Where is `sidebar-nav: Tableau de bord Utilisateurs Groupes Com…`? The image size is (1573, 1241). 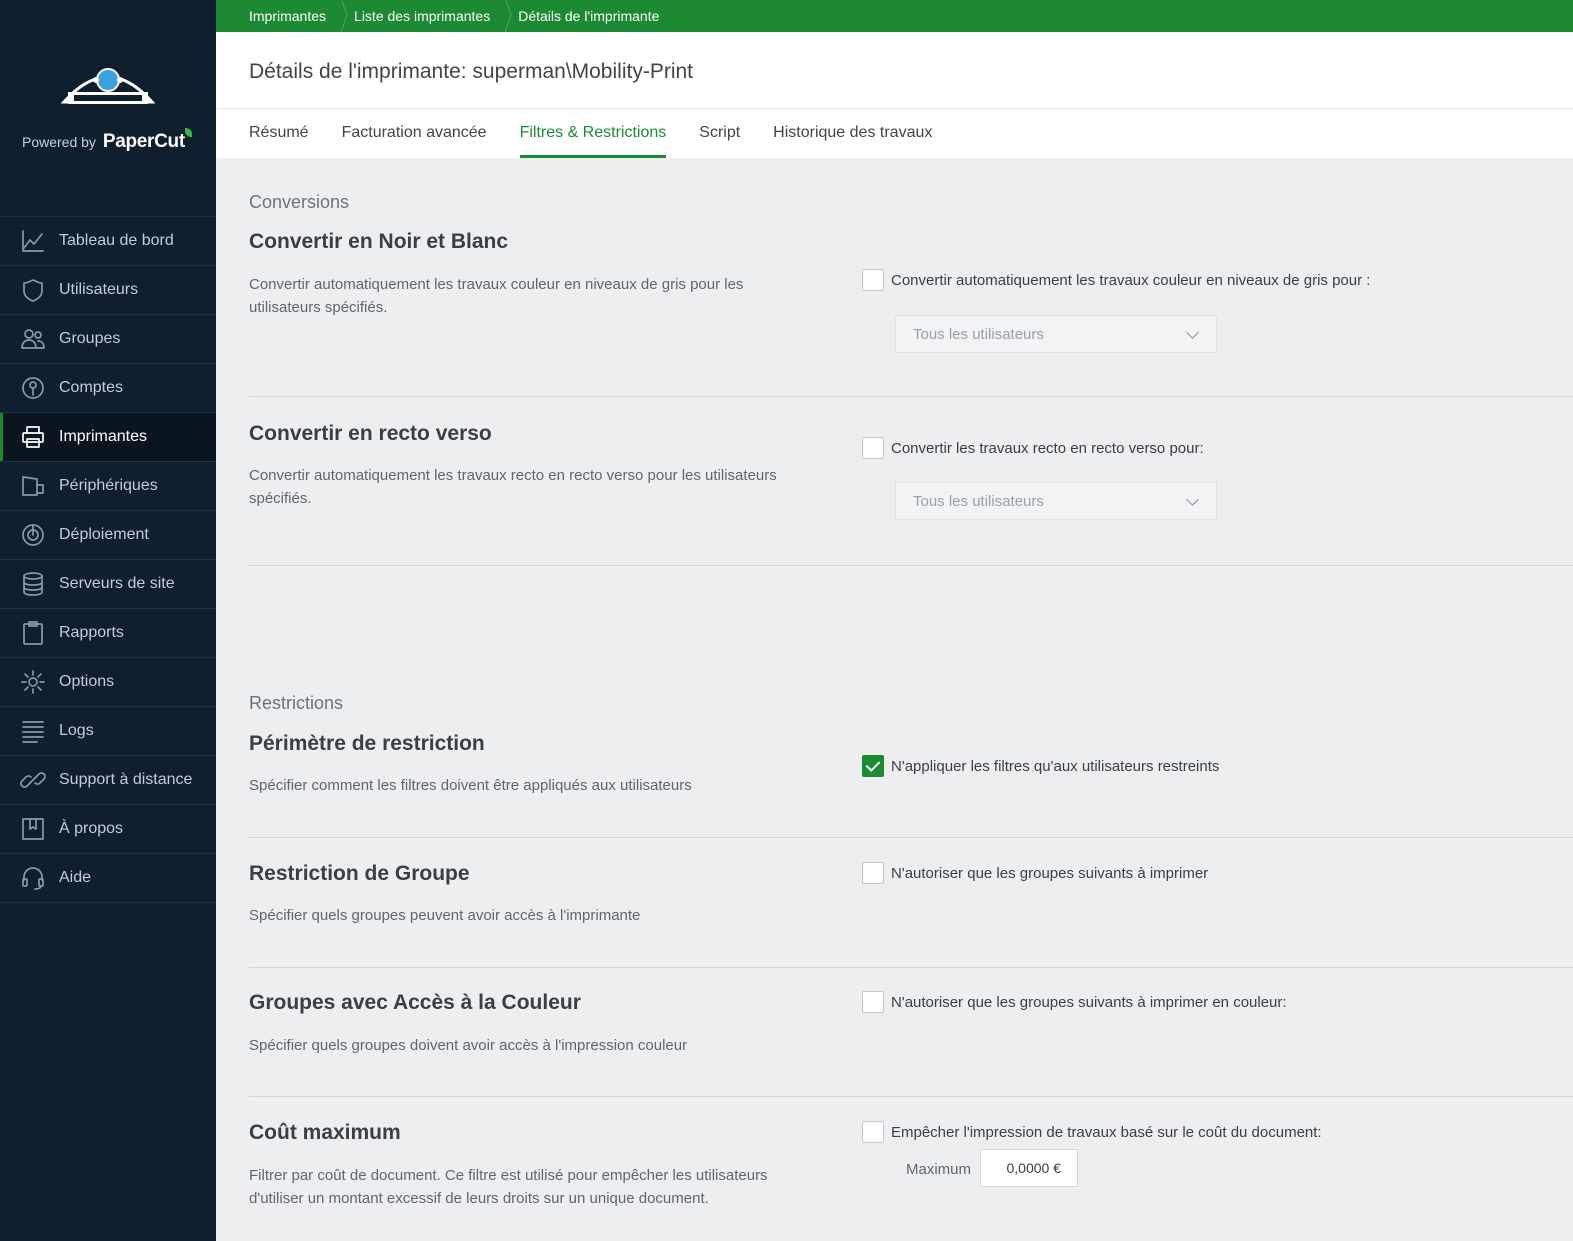 sidebar-nav: Tableau de bord Utilisateurs Groupes Com… is located at coordinates (108, 559).